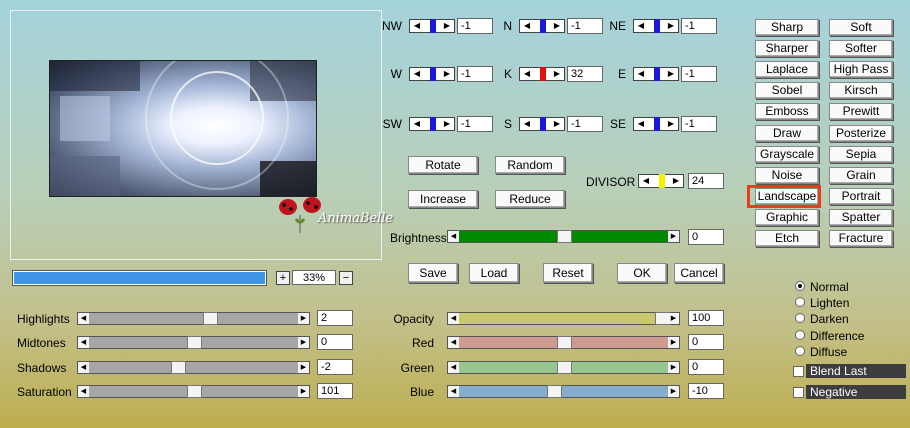 The image size is (910, 428). What do you see at coordinates (706, 367) in the screenshot?
I see `green-field: 0` at bounding box center [706, 367].